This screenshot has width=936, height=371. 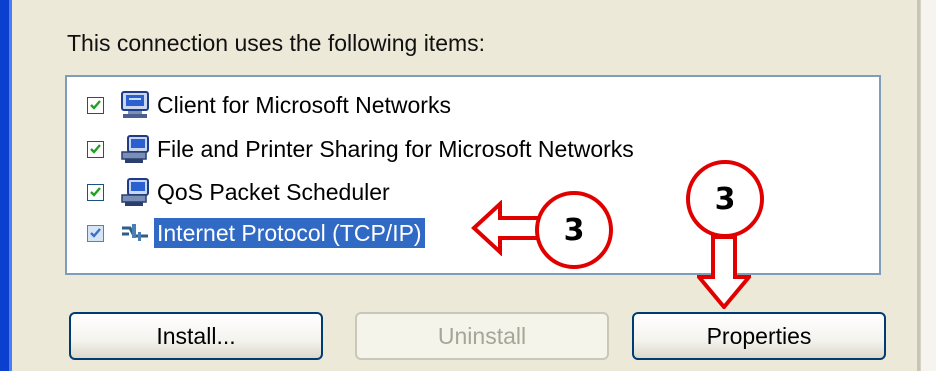 I want to click on checkbox-qos-scheduler, so click(x=95, y=192).